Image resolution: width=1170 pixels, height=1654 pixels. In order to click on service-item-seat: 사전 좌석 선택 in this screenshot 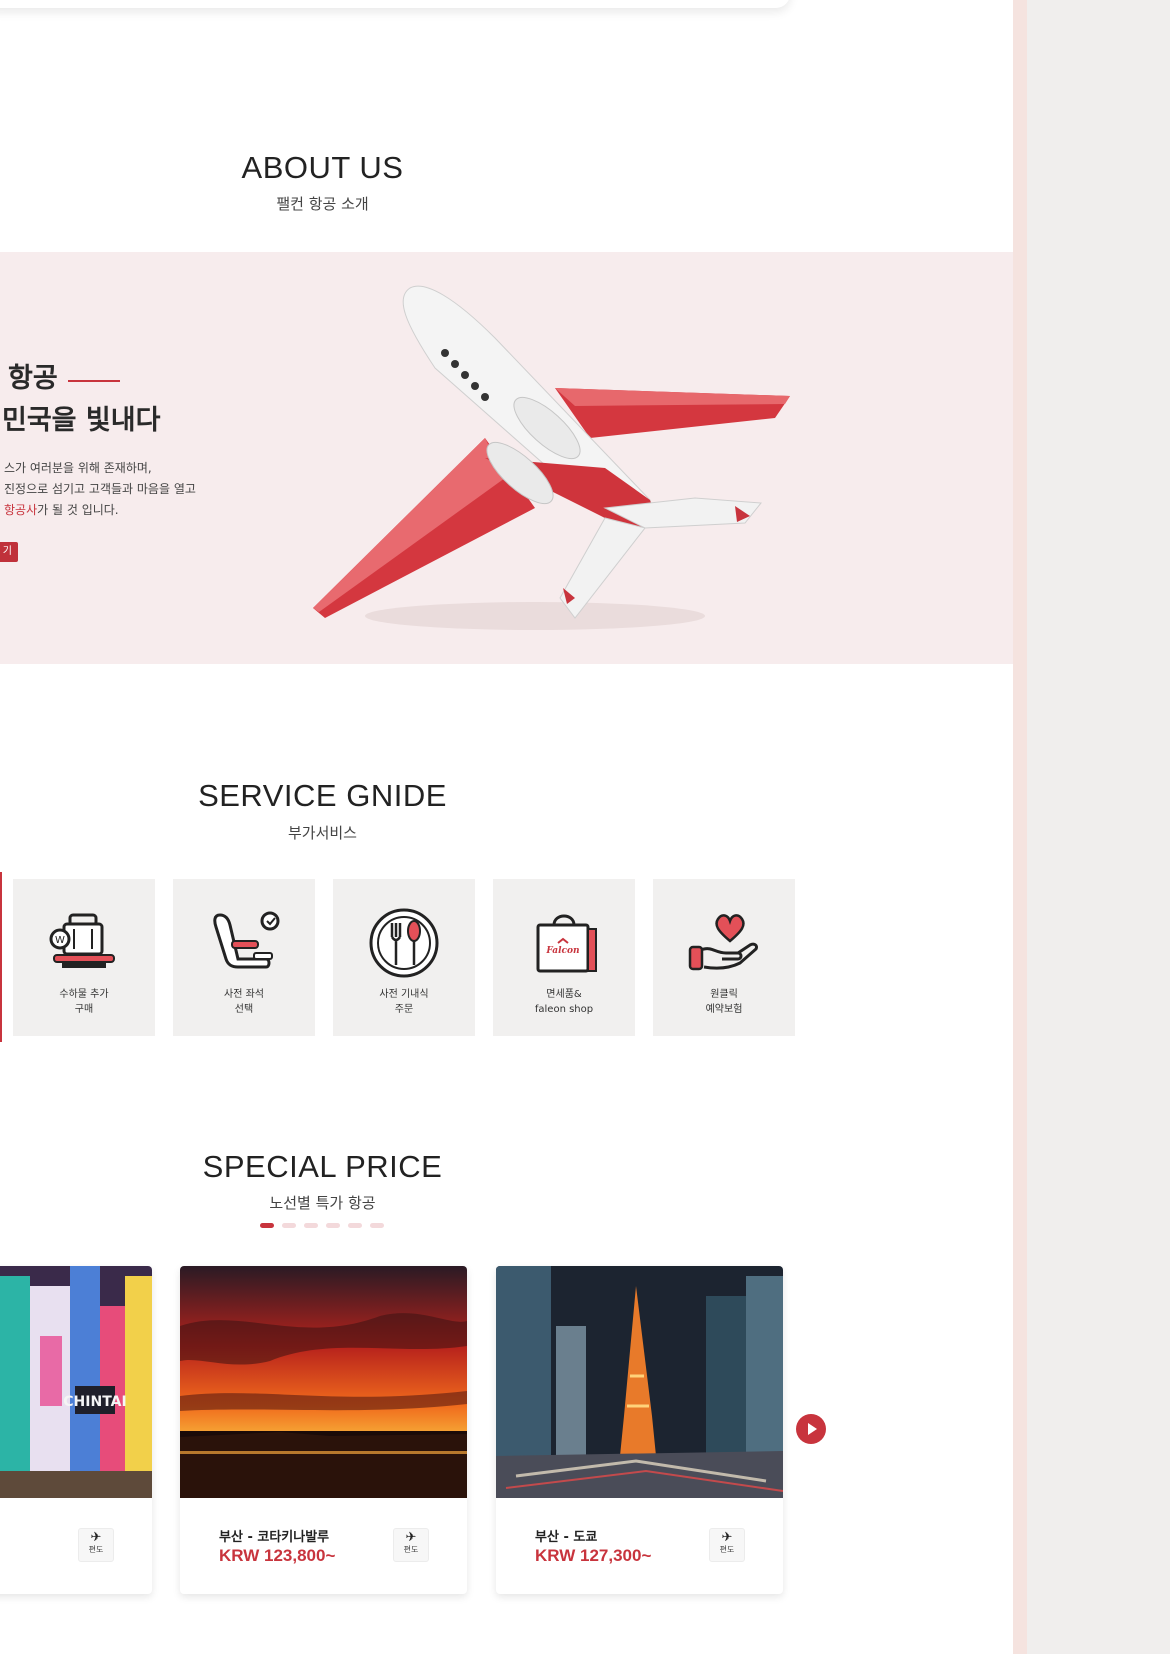, I will do `click(244, 957)`.